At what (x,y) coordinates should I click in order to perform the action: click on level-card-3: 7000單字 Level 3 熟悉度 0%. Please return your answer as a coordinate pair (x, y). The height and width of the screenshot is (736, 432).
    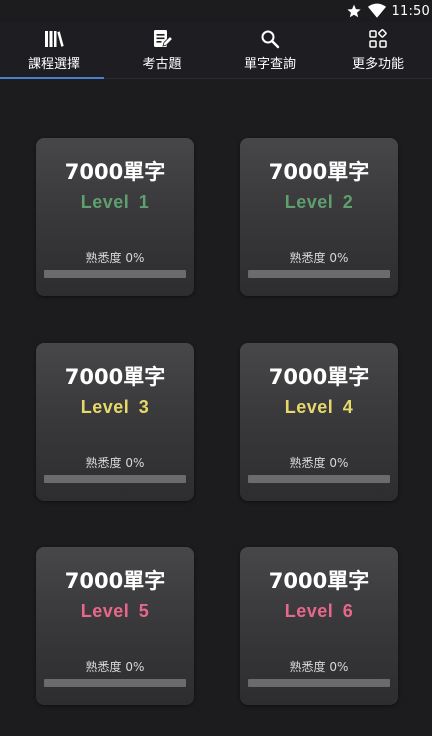
    Looking at the image, I should click on (115, 422).